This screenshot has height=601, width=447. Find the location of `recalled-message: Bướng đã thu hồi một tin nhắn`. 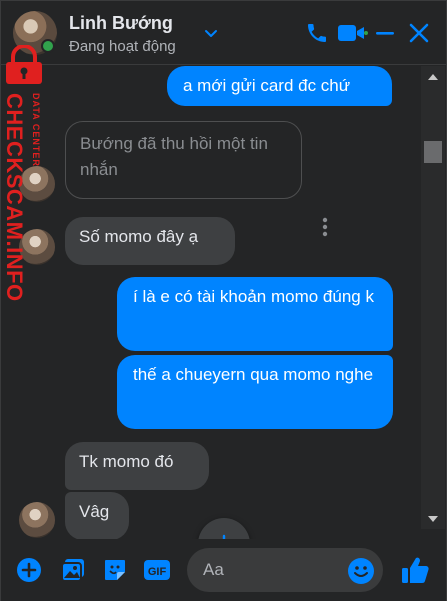

recalled-message: Bướng đã thu hồi một tin nhắn is located at coordinates (183, 160).